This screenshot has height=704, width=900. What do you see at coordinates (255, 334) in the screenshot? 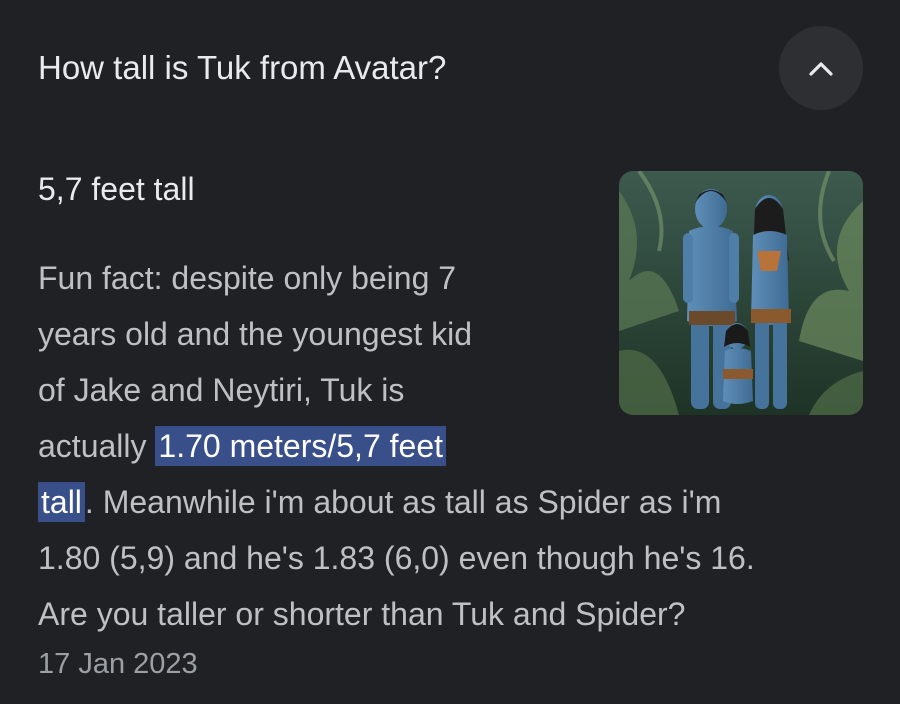
I see `snippet-line: years old and the youngest kid` at bounding box center [255, 334].